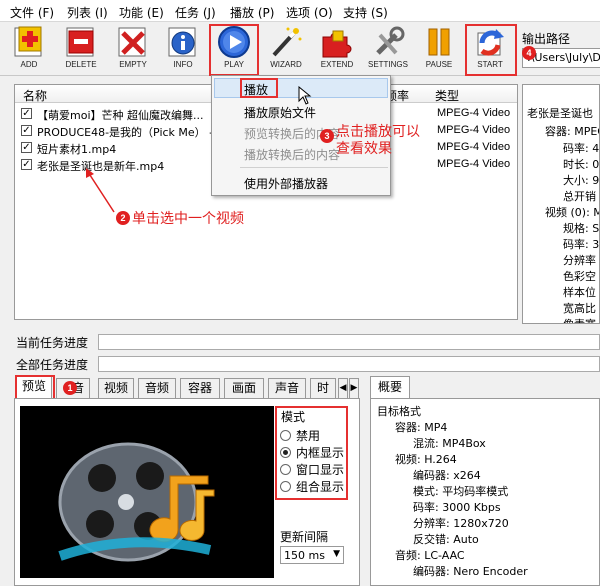  What do you see at coordinates (343, 388) in the screenshot?
I see `tab-scroll-left-icon: ◀` at bounding box center [343, 388].